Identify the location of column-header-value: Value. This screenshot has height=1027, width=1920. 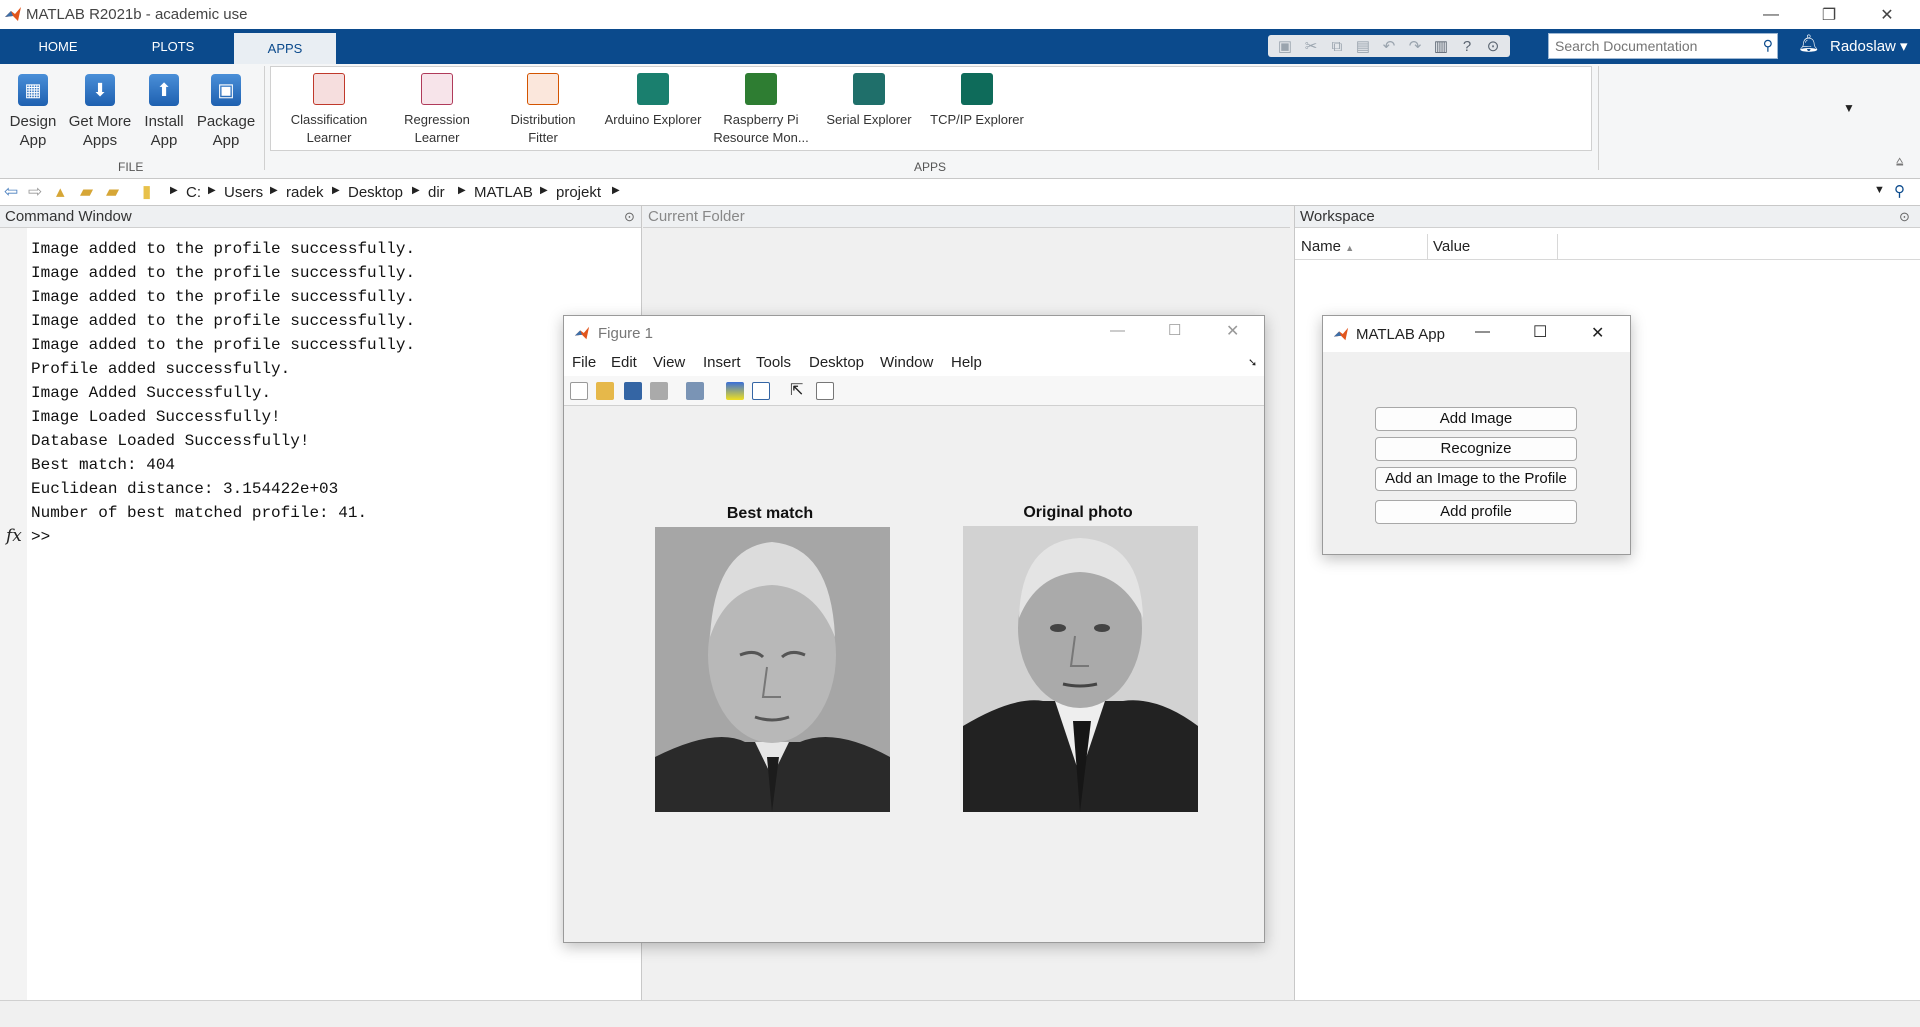
(1451, 246).